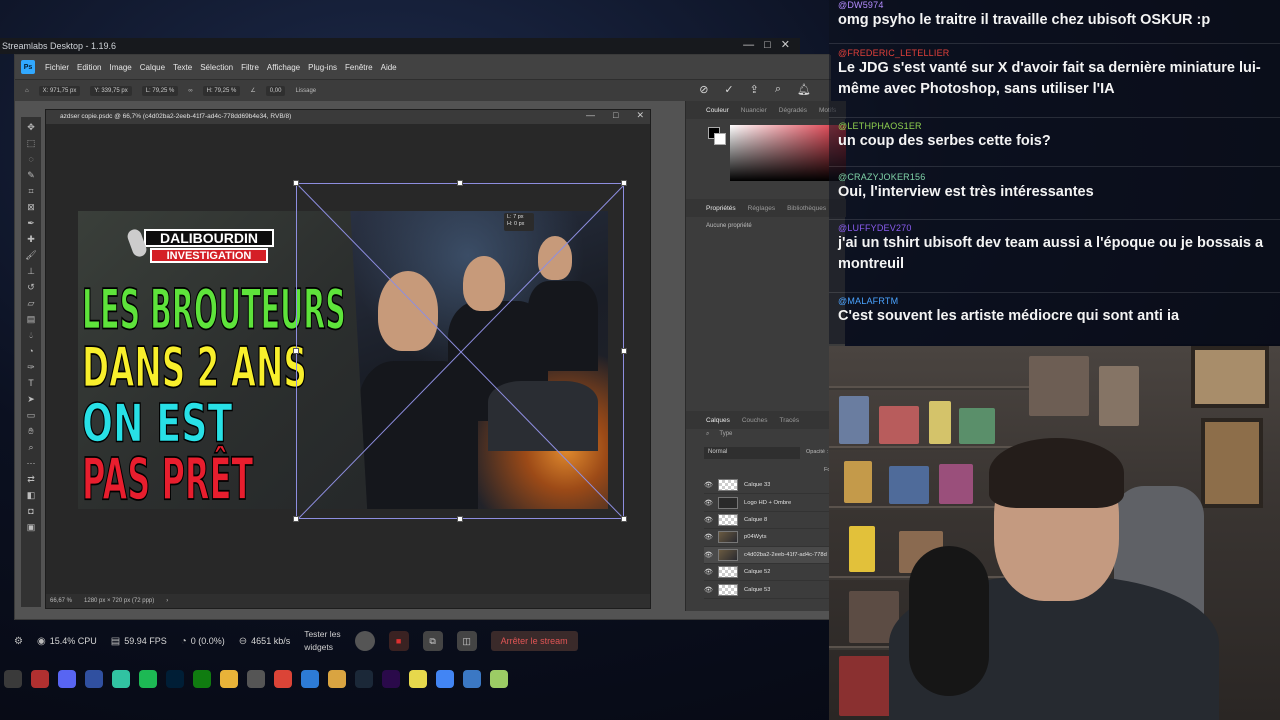 This screenshot has height=720, width=1280. What do you see at coordinates (721, 208) in the screenshot?
I see `tab-proprietes: Propriétés` at bounding box center [721, 208].